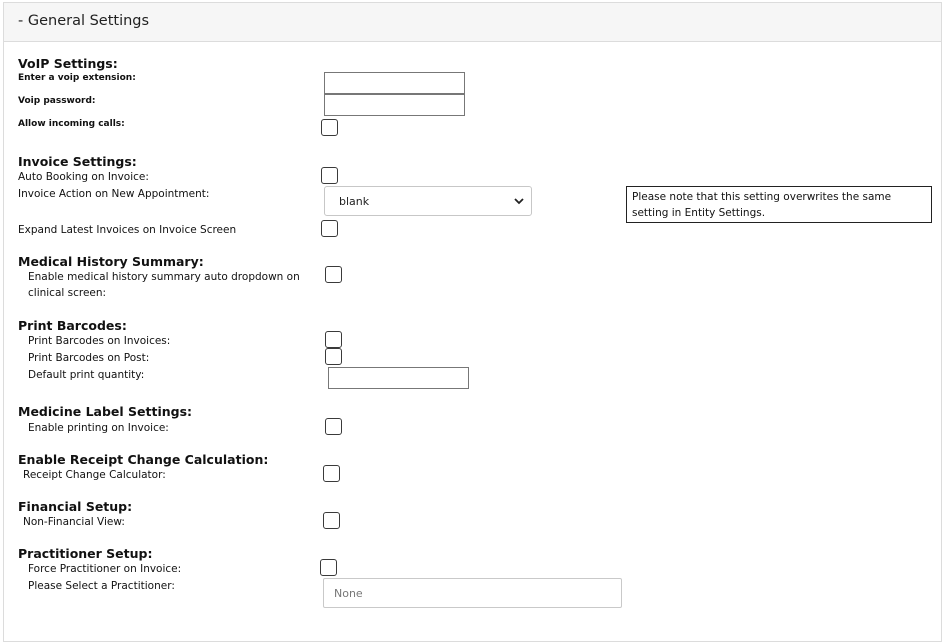 The width and height of the screenshot is (945, 642). What do you see at coordinates (85, 553) in the screenshot?
I see `practitioner-setup-heading: Practitioner Setup:` at bounding box center [85, 553].